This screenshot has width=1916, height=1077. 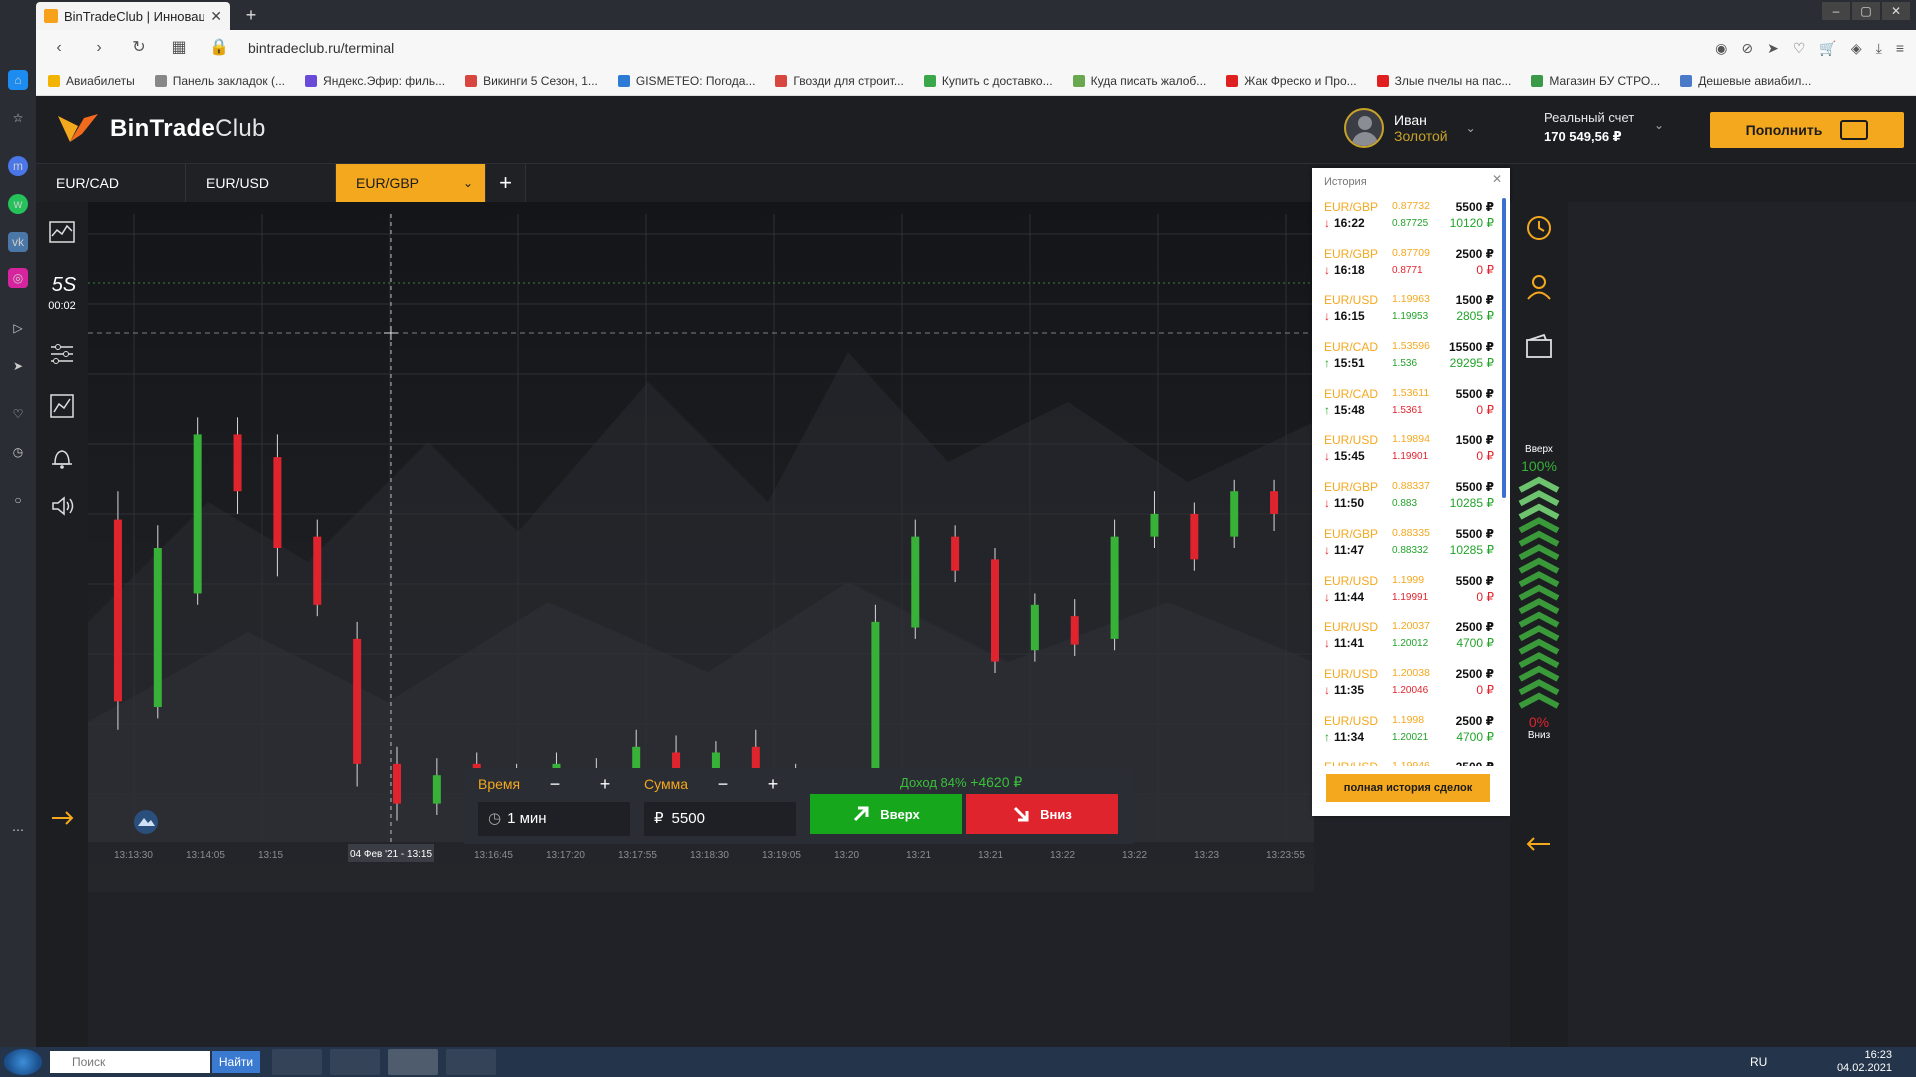 I want to click on buy-down-button: Вниз, so click(x=1042, y=814).